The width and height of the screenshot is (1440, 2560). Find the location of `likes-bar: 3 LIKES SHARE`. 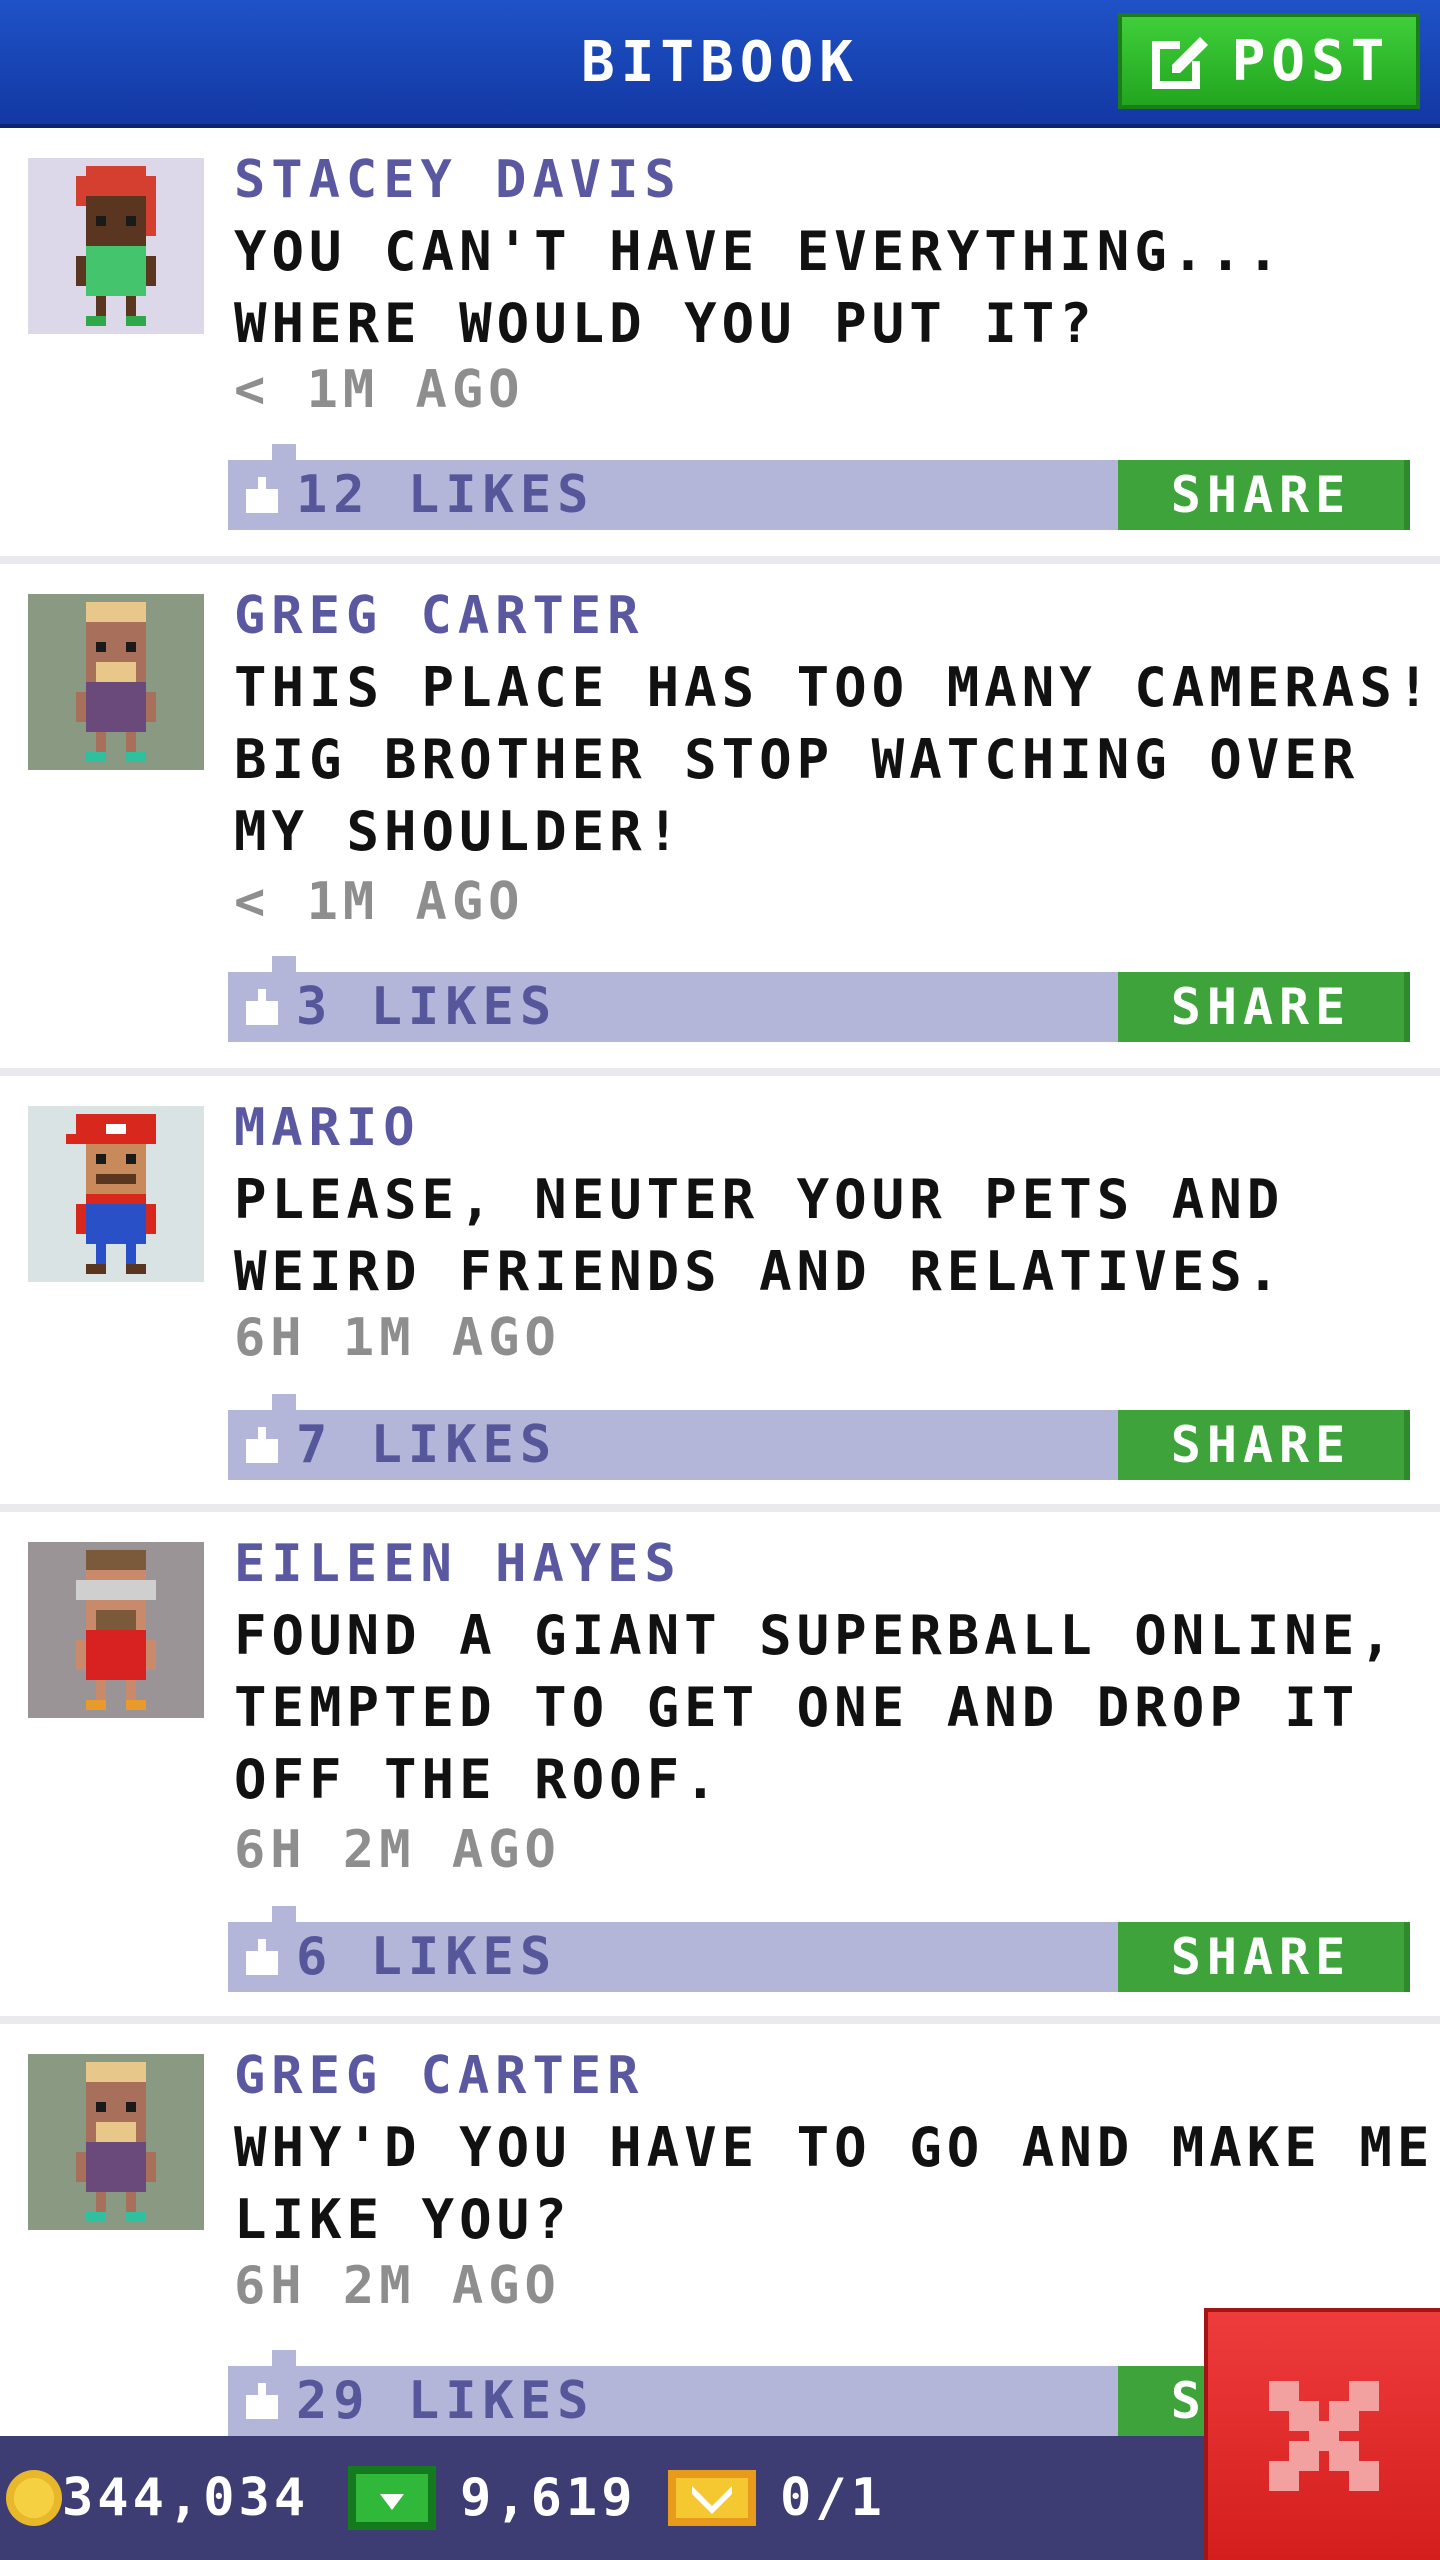

likes-bar: 3 LIKES SHARE is located at coordinates (819, 999).